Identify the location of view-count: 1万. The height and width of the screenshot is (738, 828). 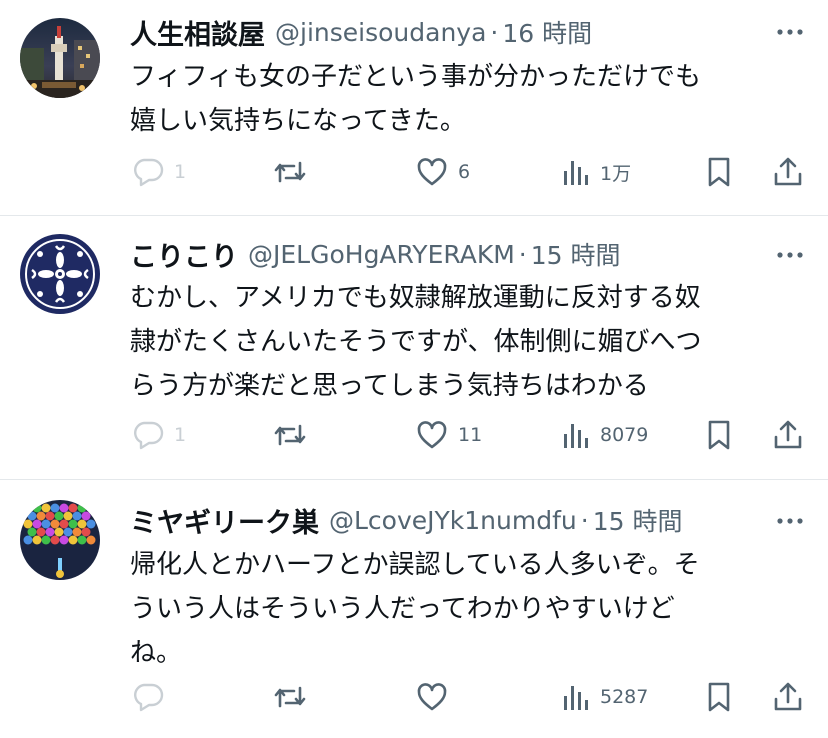
(616, 173).